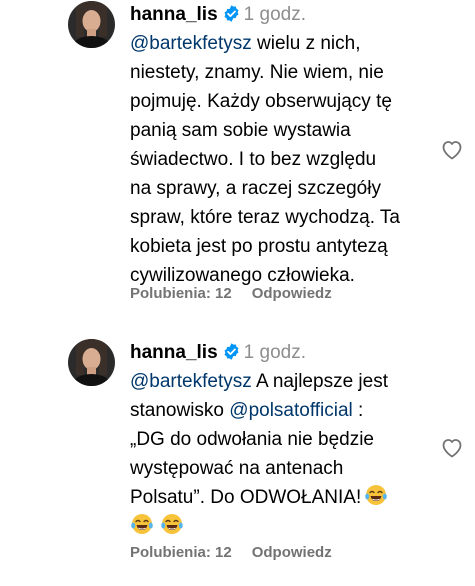 Image resolution: width=475 pixels, height=586 pixels. What do you see at coordinates (240, 130) in the screenshot?
I see `comment-line: panią sam sobie wystawia` at bounding box center [240, 130].